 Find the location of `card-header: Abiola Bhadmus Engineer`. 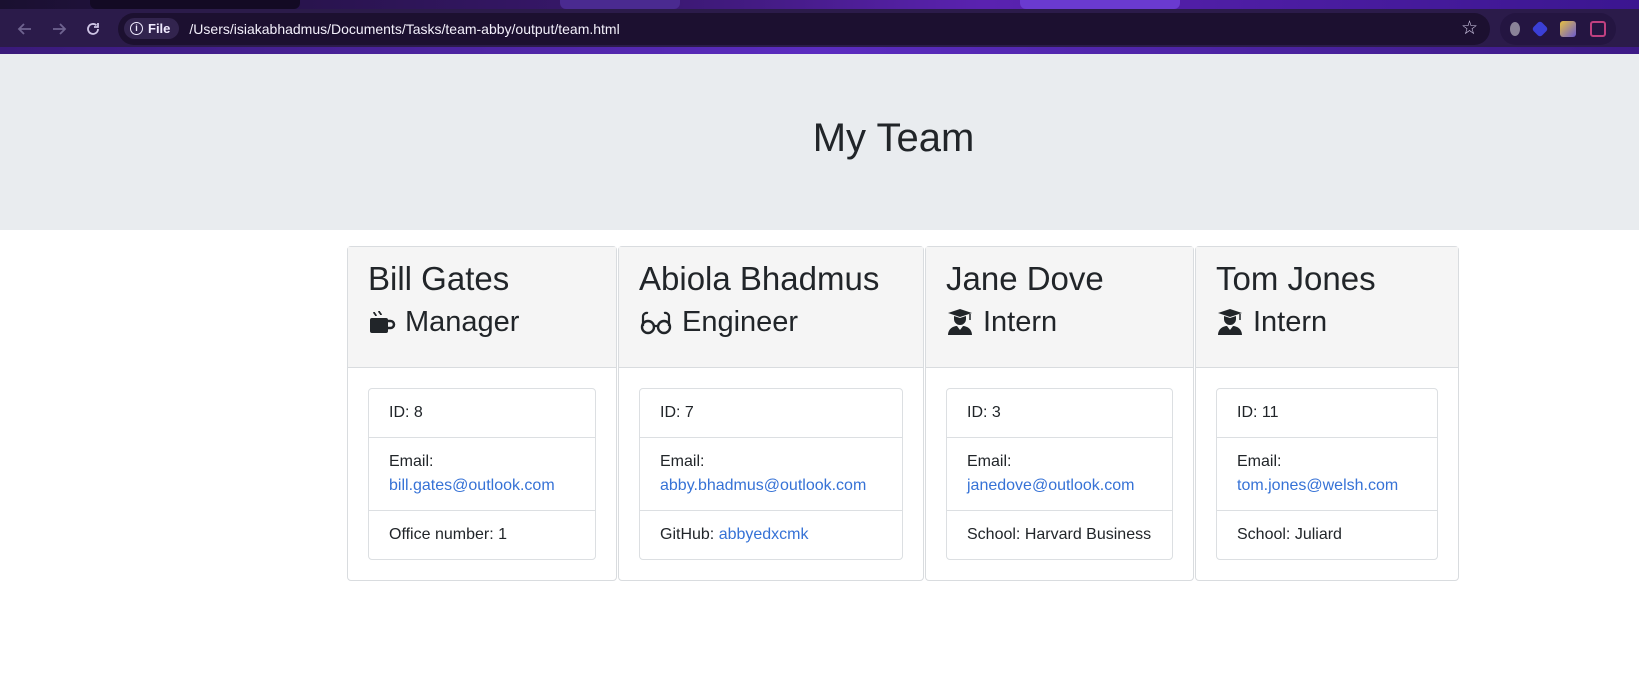

card-header: Abiola Bhadmus Engineer is located at coordinates (771, 307).